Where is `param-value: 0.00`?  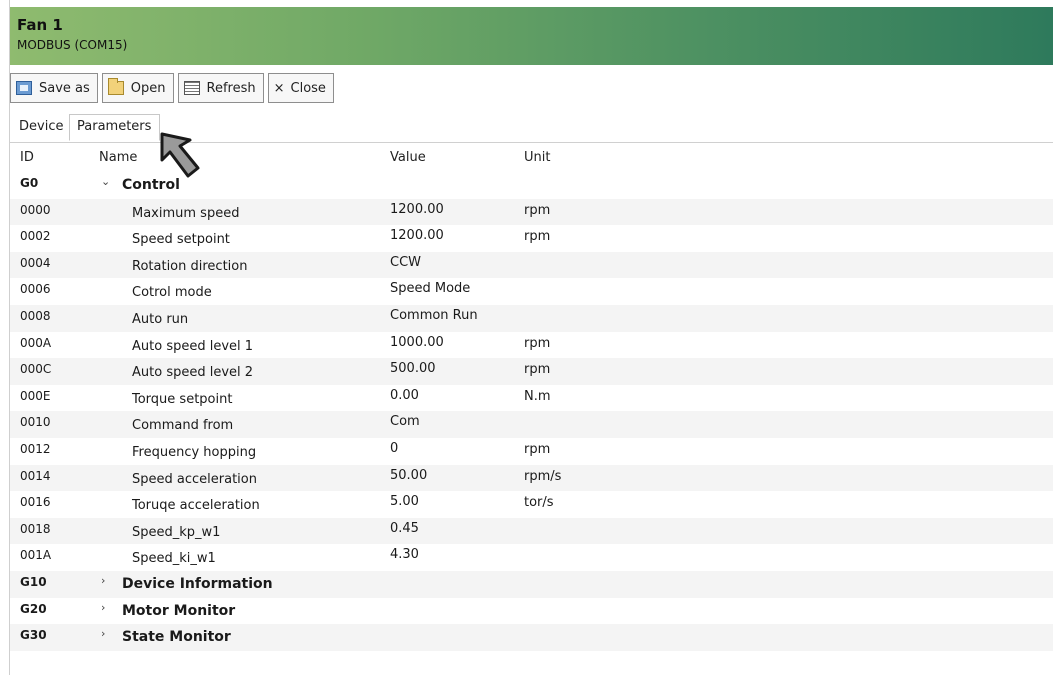 param-value: 0.00 is located at coordinates (404, 395).